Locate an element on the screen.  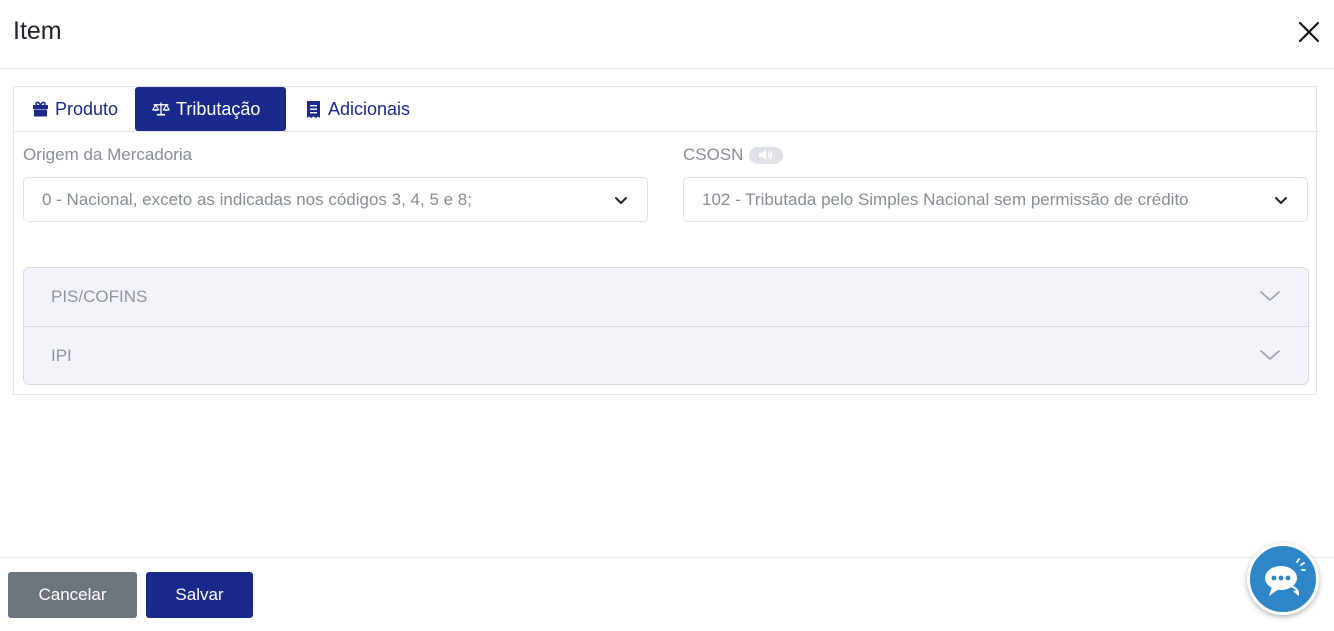
tab-adicionais-label: Adicionais is located at coordinates (369, 108).